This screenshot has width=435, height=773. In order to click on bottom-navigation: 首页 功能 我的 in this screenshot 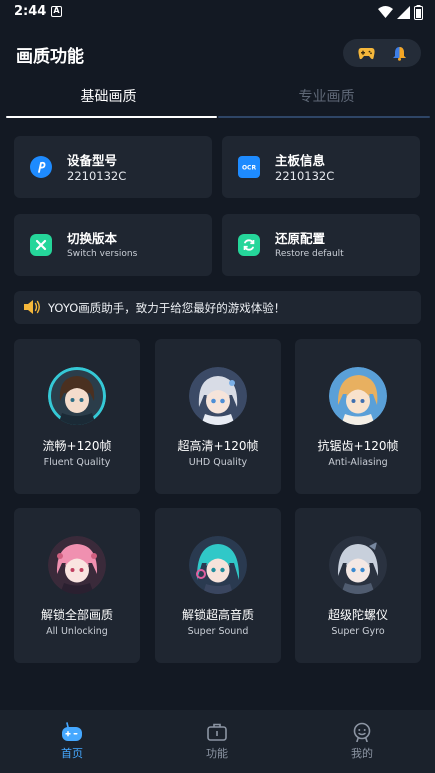, I will do `click(217, 741)`.